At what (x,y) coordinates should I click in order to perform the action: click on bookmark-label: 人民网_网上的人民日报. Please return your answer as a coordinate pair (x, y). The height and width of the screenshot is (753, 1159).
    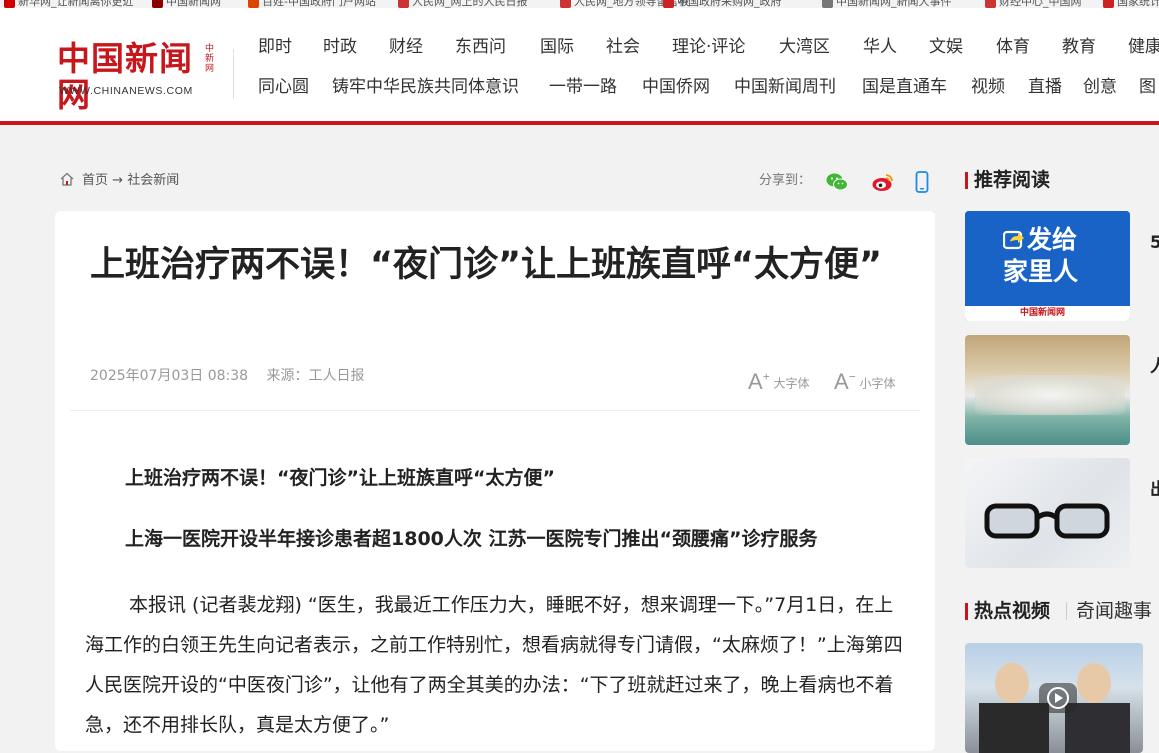
    Looking at the image, I should click on (470, 4).